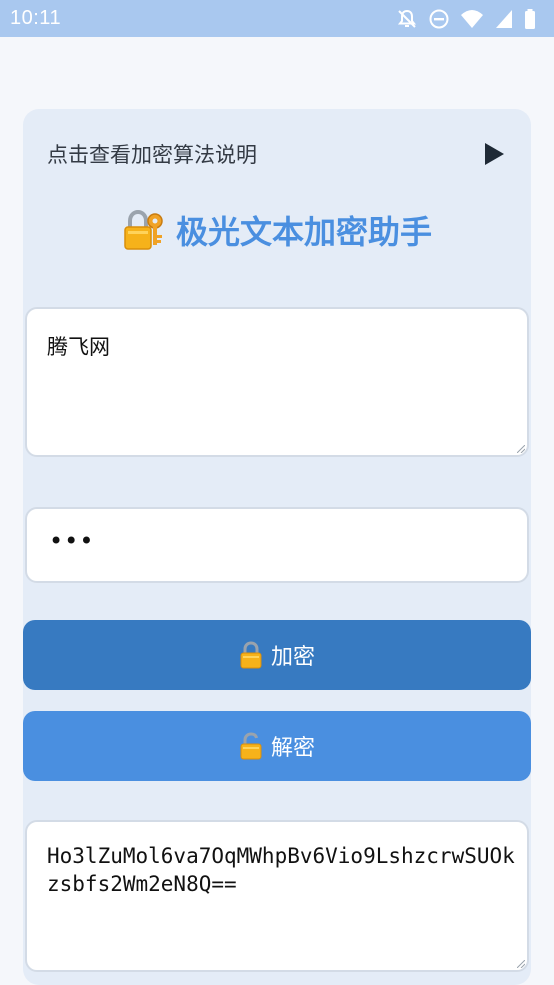  What do you see at coordinates (251, 746) in the screenshot?
I see `unlocked-icon` at bounding box center [251, 746].